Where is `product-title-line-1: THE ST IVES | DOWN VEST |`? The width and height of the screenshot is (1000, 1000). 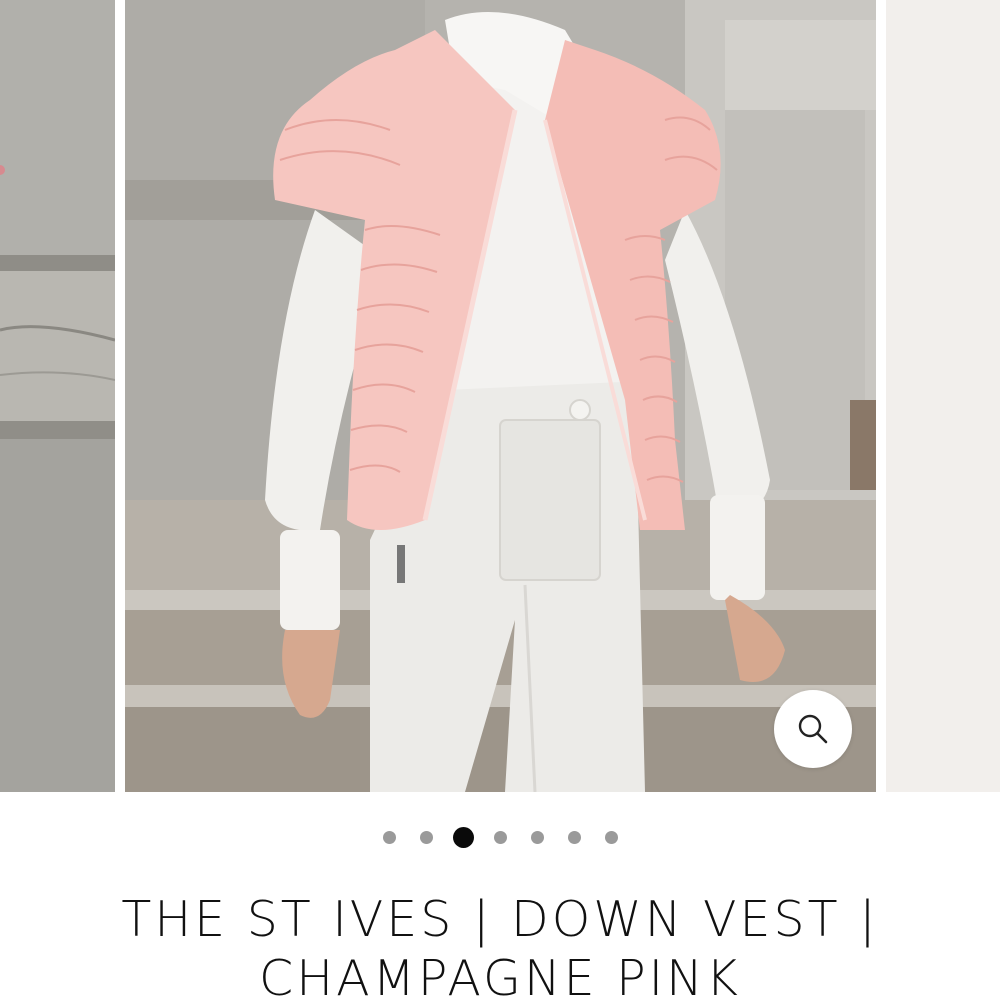
product-title-line-1: THE ST IVES | DOWN VEST | is located at coordinates (500, 919).